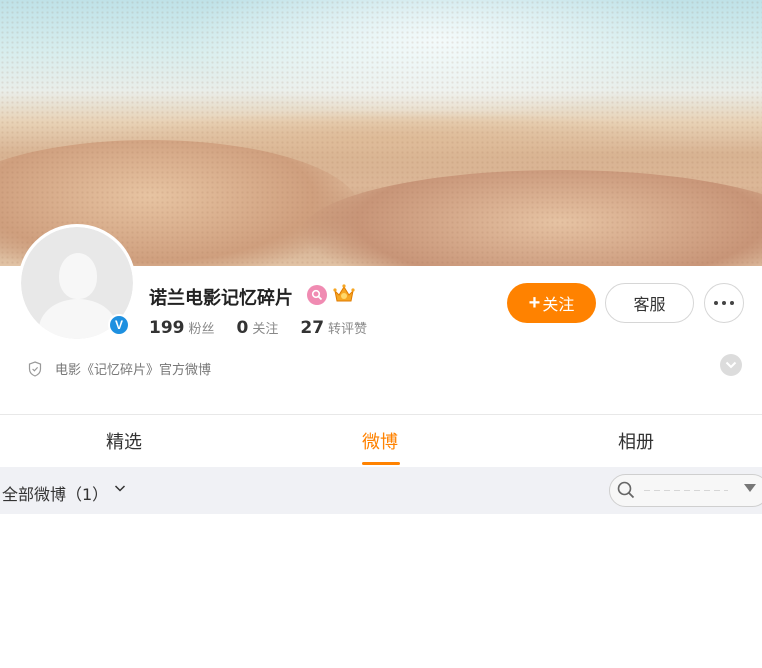 The width and height of the screenshot is (762, 668). Describe the element at coordinates (133, 370) in the screenshot. I see `description-text: 电影《记忆碎片》官方微博` at that location.